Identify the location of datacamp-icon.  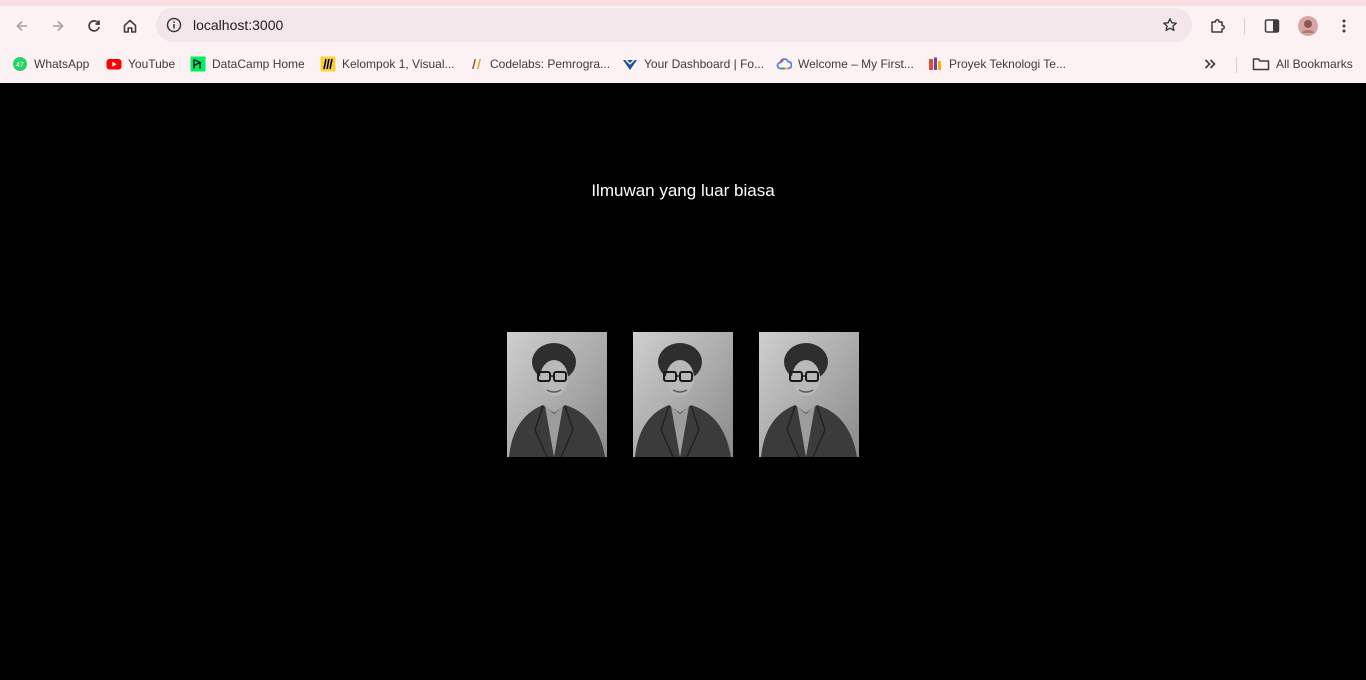
(198, 64).